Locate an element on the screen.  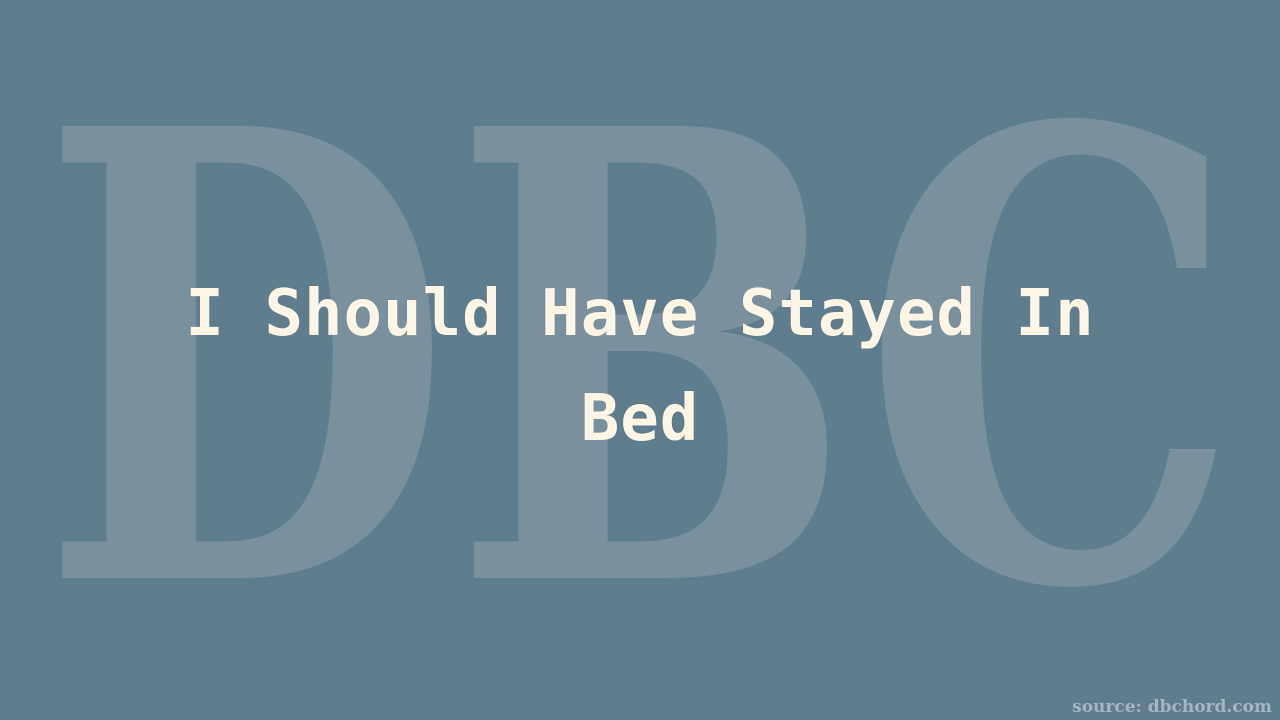
source-credit: source: dbchord.com is located at coordinates (1172, 707).